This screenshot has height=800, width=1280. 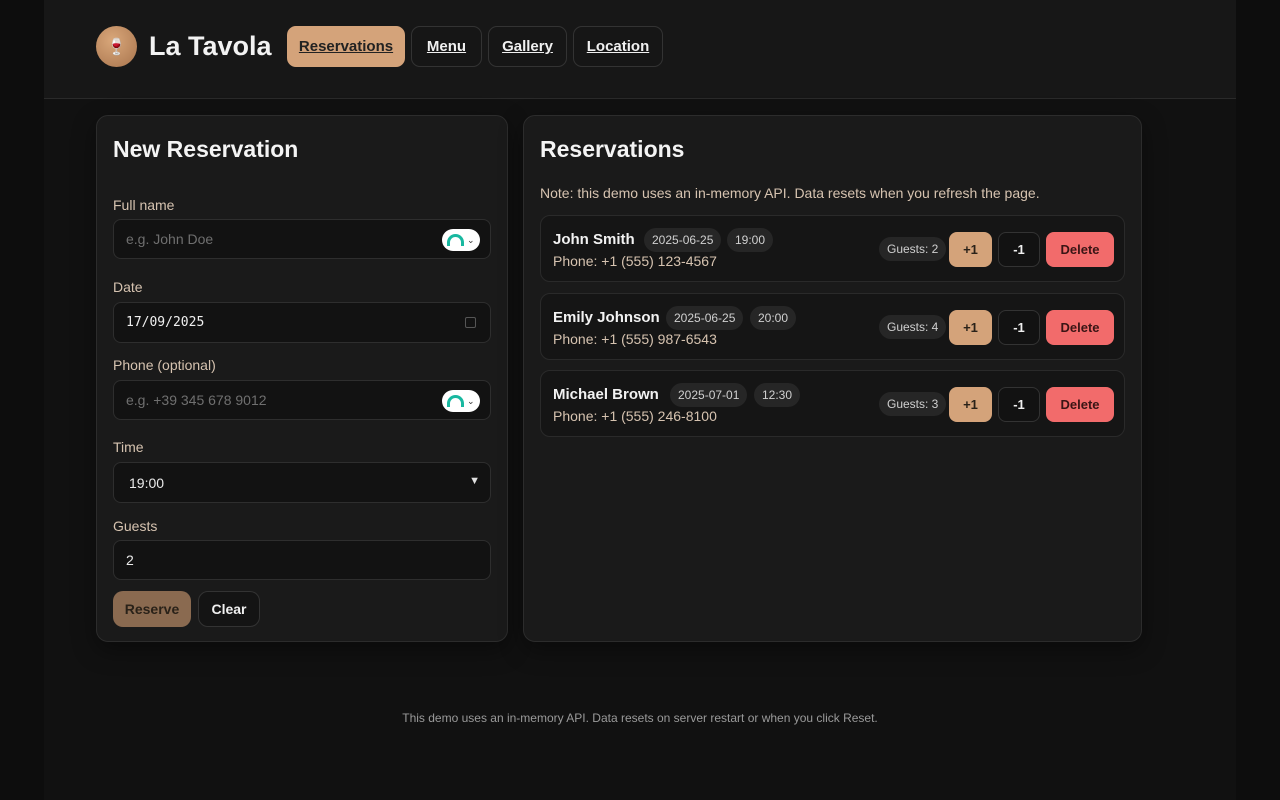 I want to click on nav-reservations: Reservations, so click(x=346, y=46).